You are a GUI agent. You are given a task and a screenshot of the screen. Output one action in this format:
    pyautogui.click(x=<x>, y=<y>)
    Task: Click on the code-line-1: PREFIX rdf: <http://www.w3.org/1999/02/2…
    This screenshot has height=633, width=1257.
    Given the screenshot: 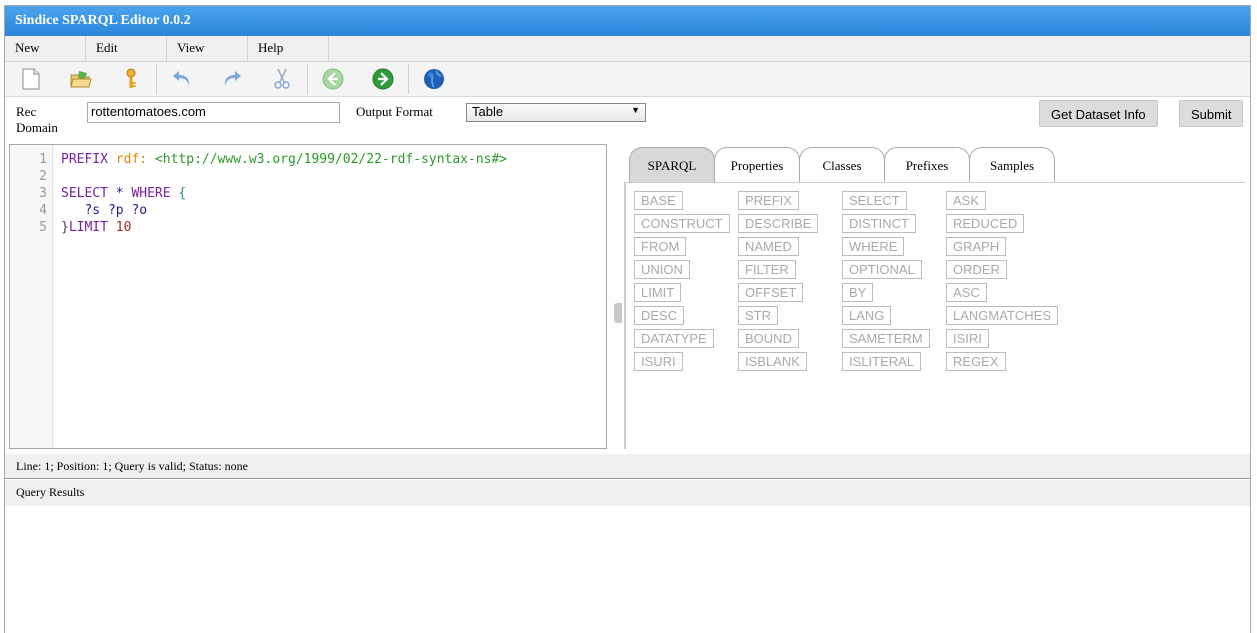 What is the action you would take?
    pyautogui.click(x=284, y=159)
    